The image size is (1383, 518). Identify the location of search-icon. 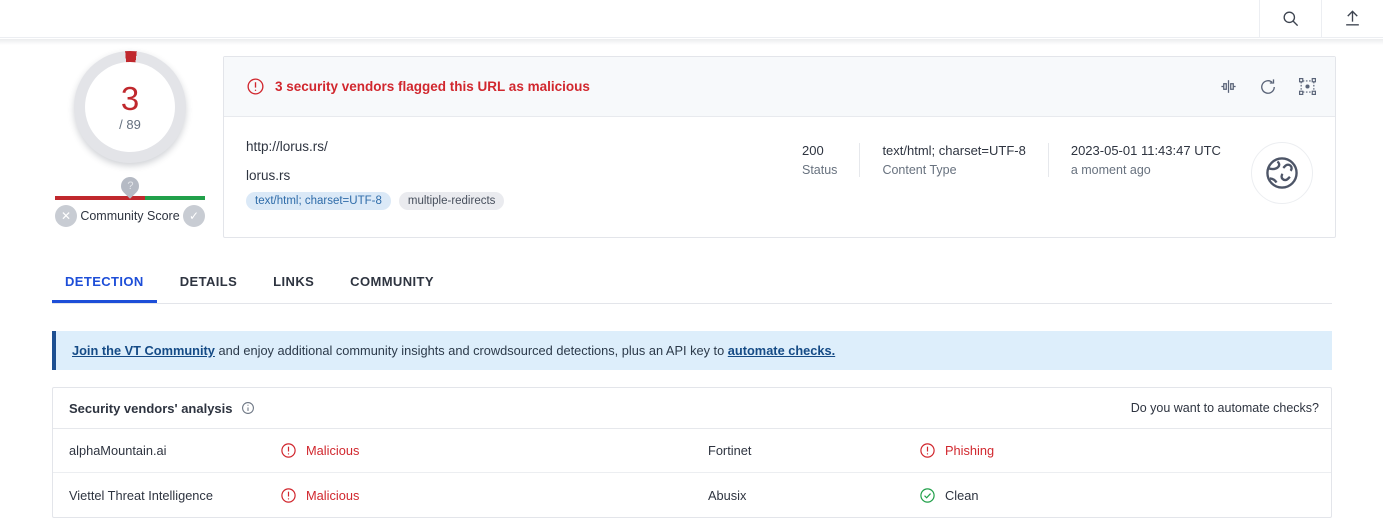
(1291, 19).